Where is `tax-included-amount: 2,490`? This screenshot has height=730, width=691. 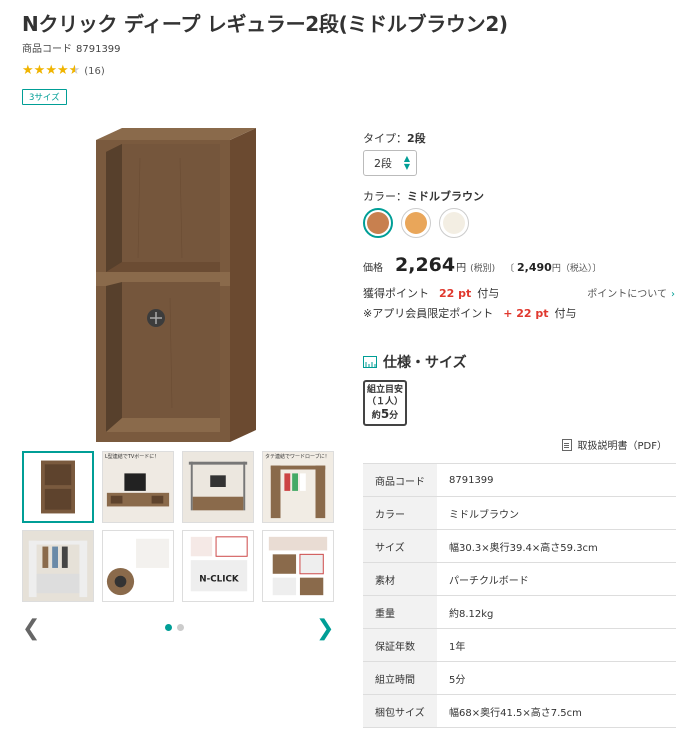
tax-included-amount: 2,490 is located at coordinates (534, 267).